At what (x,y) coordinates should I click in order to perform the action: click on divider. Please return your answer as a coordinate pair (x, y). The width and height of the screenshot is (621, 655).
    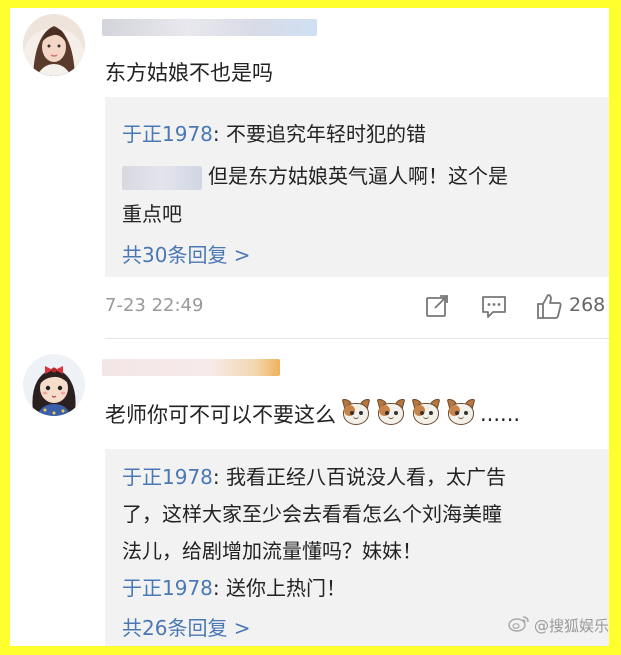
    Looking at the image, I should click on (357, 338).